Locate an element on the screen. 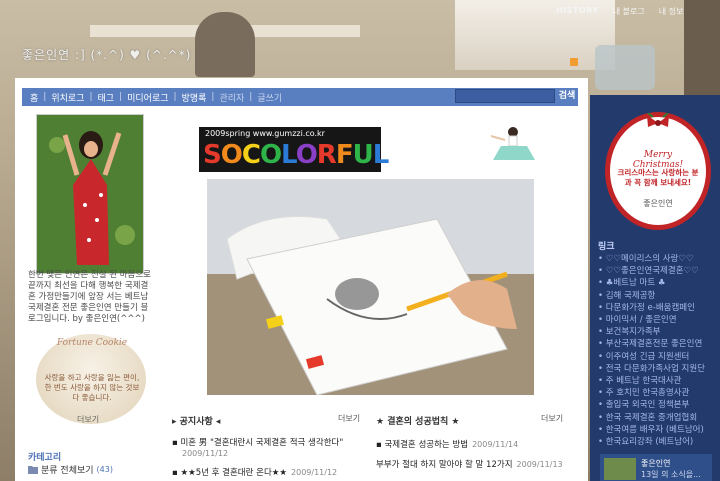 This screenshot has height=481, width=720. sidebar-link: • 주 베트남 한국대사관 is located at coordinates (640, 380).